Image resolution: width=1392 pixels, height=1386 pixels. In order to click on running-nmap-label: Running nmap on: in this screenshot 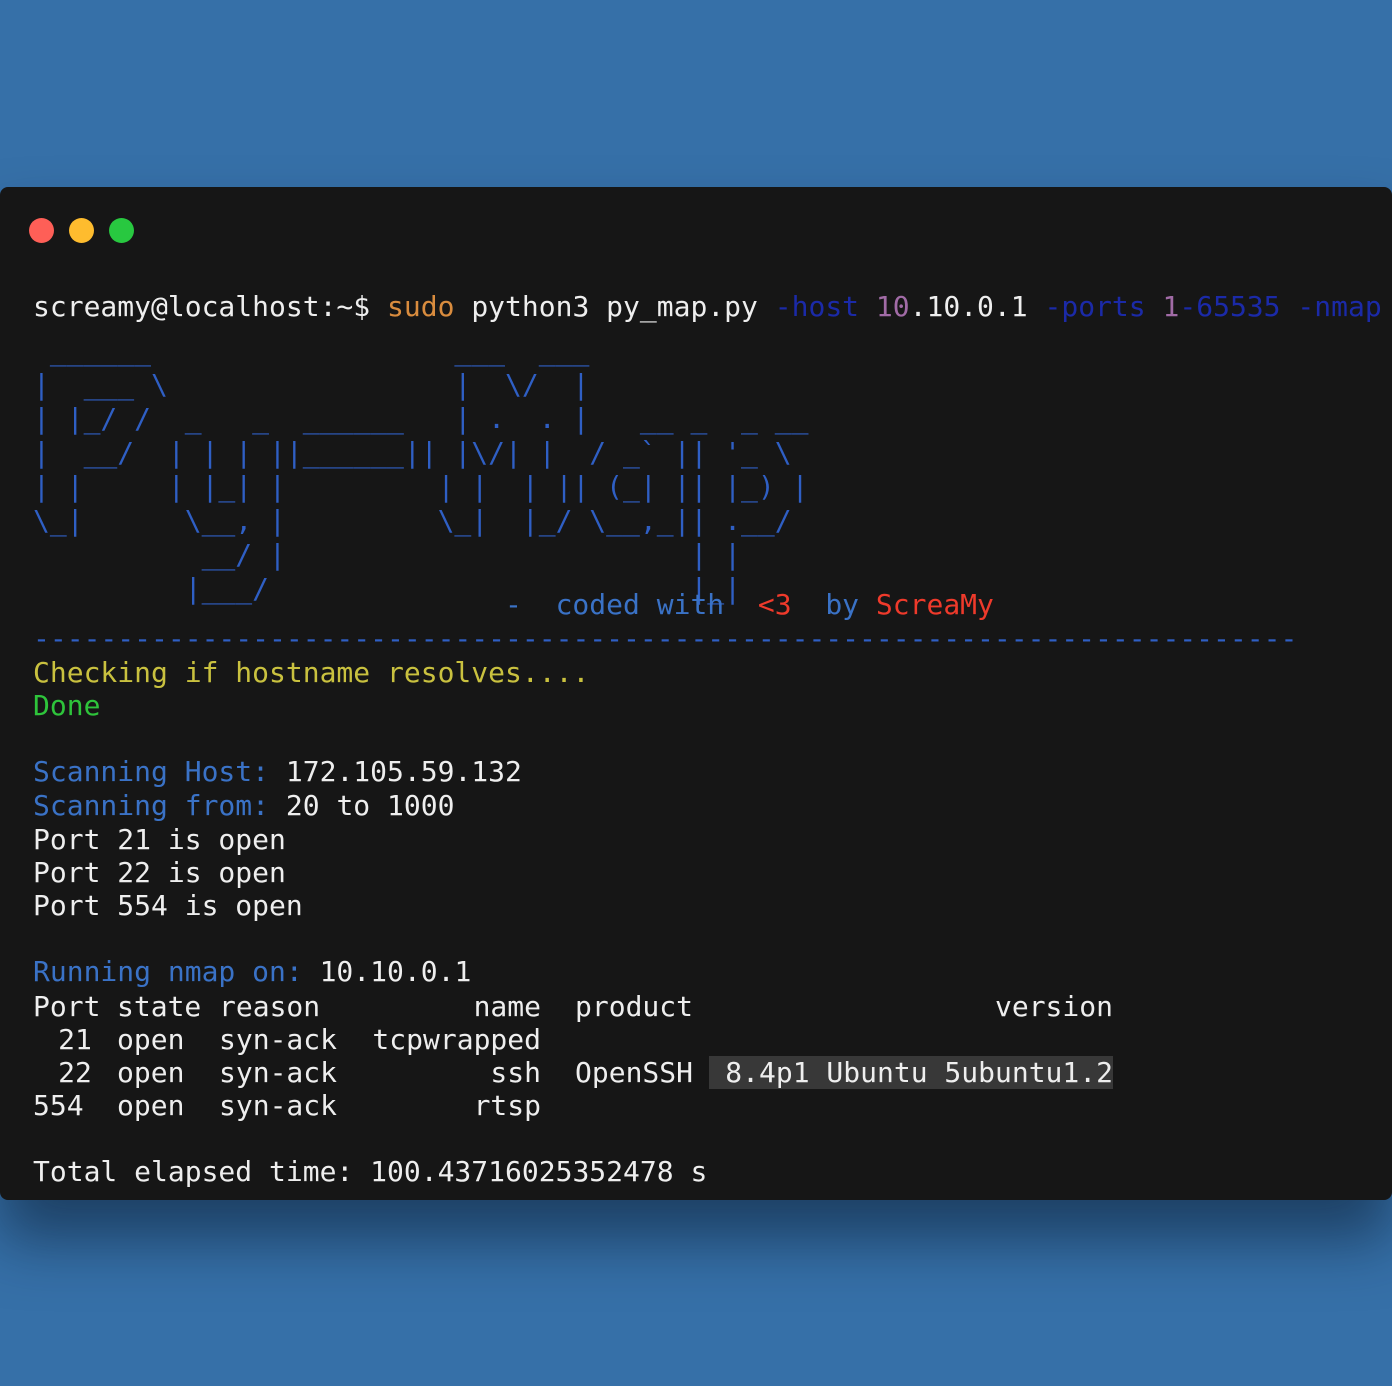, I will do `click(168, 971)`.